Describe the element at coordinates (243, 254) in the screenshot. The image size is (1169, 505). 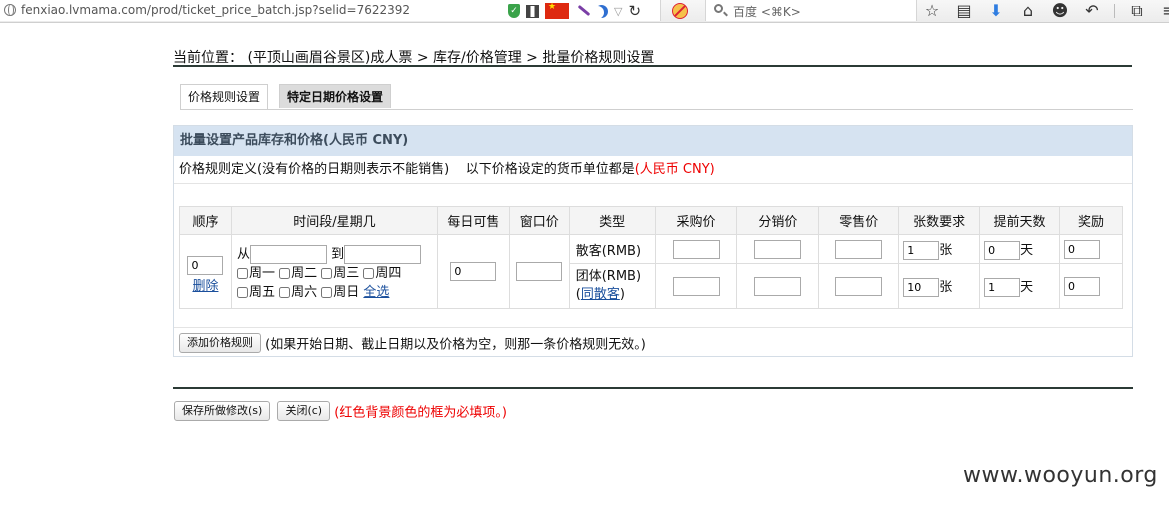
I see `from-label: 从` at that location.